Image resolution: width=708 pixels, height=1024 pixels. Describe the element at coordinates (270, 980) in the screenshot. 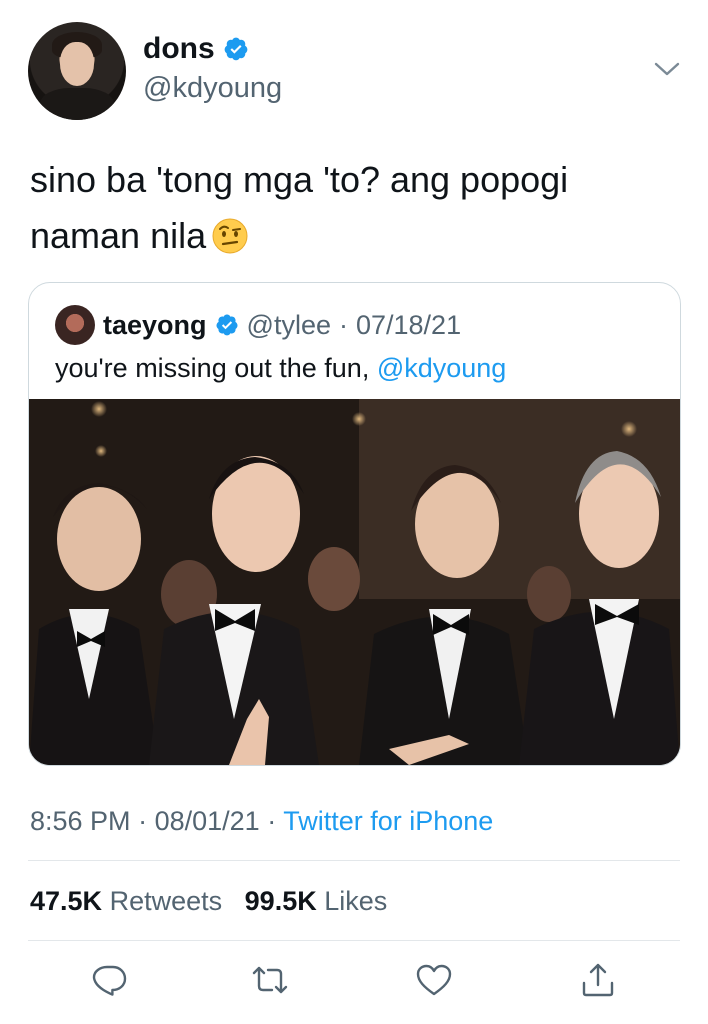

I see `retweet-icon` at that location.